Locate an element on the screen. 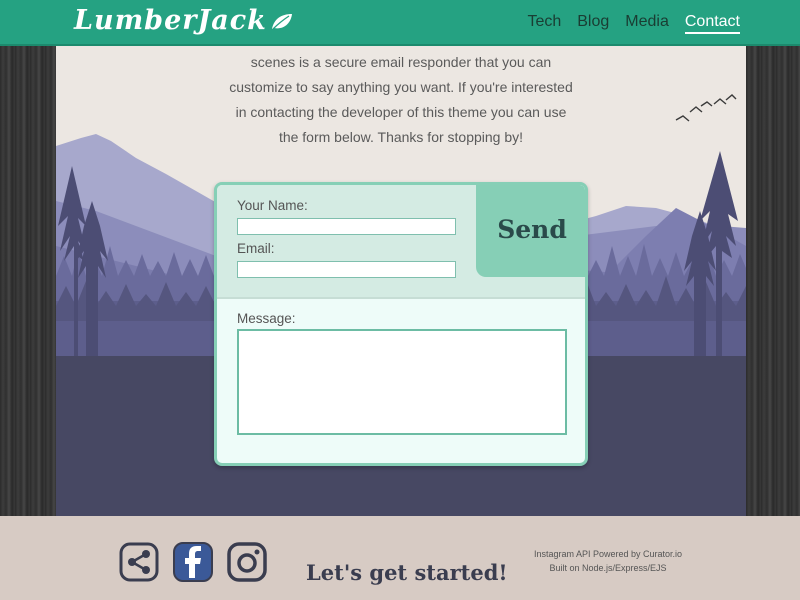  main-nav: Tech Blog Media Contact is located at coordinates (633, 23).